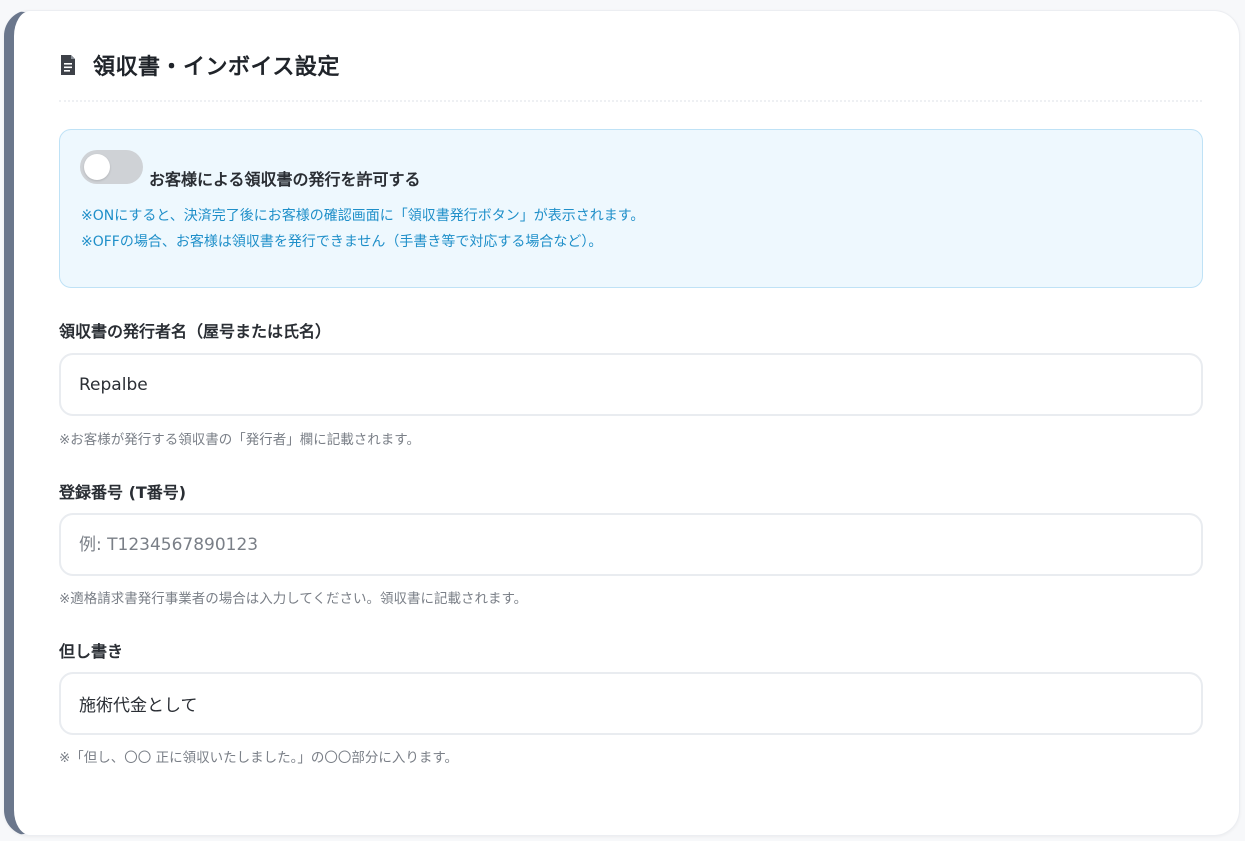 This screenshot has height=841, width=1245. I want to click on toggle-off-note: ※OFFの場合、お客様は領収書を発行できません（手書き等で対応する場合など）。, so click(342, 242).